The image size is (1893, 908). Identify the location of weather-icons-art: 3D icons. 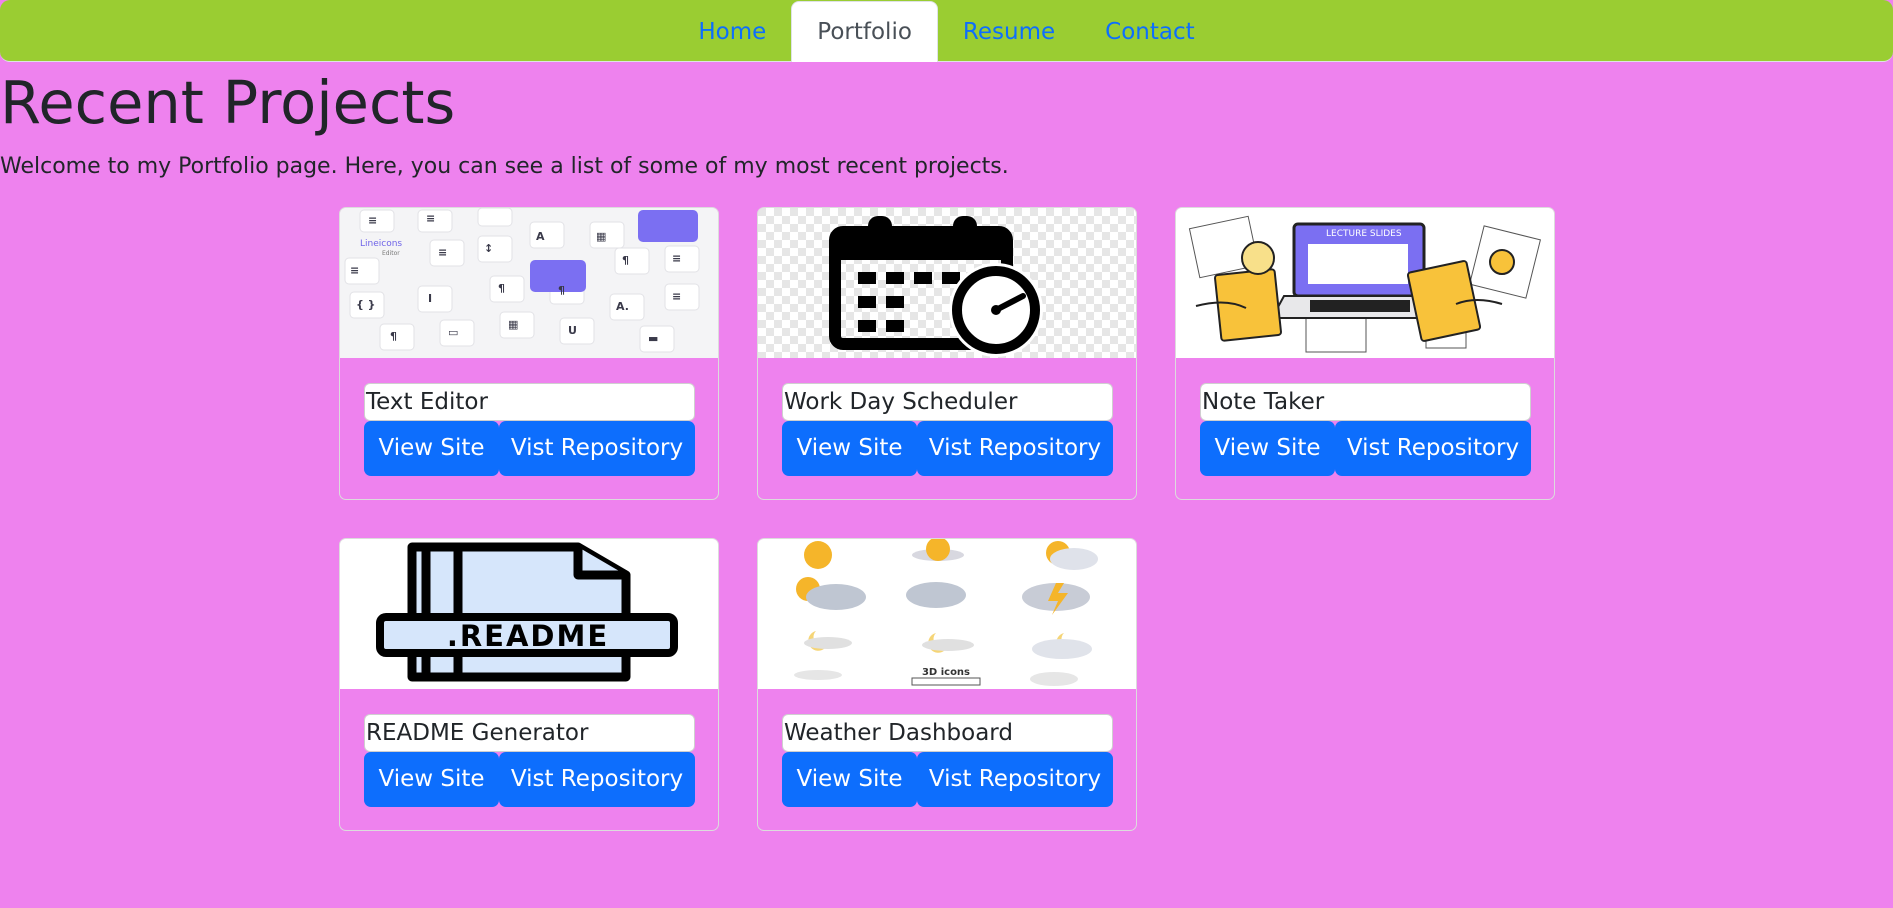
(947, 614).